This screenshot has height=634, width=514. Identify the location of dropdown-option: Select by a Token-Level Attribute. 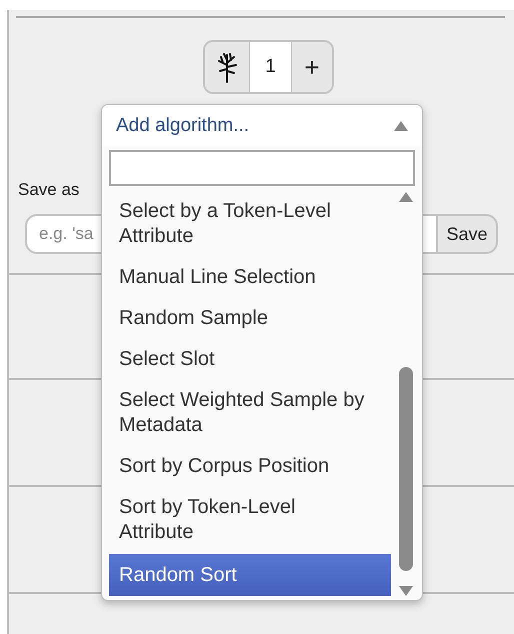
(250, 224).